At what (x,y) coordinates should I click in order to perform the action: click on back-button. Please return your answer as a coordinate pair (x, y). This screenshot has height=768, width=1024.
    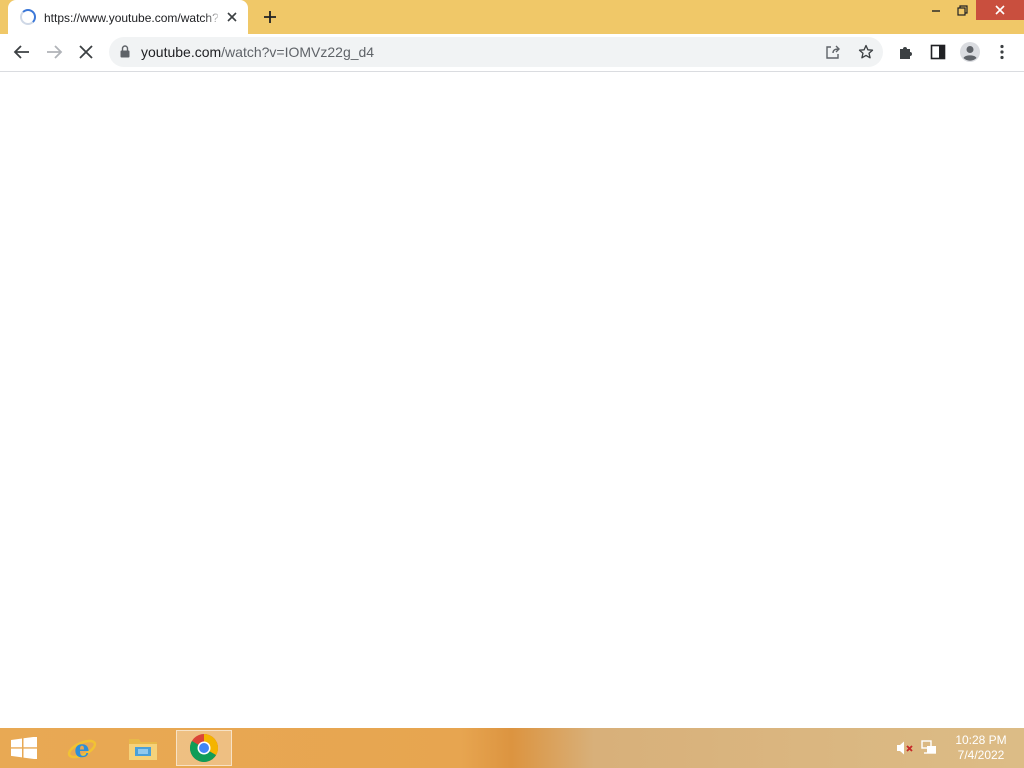
    Looking at the image, I should click on (22, 52).